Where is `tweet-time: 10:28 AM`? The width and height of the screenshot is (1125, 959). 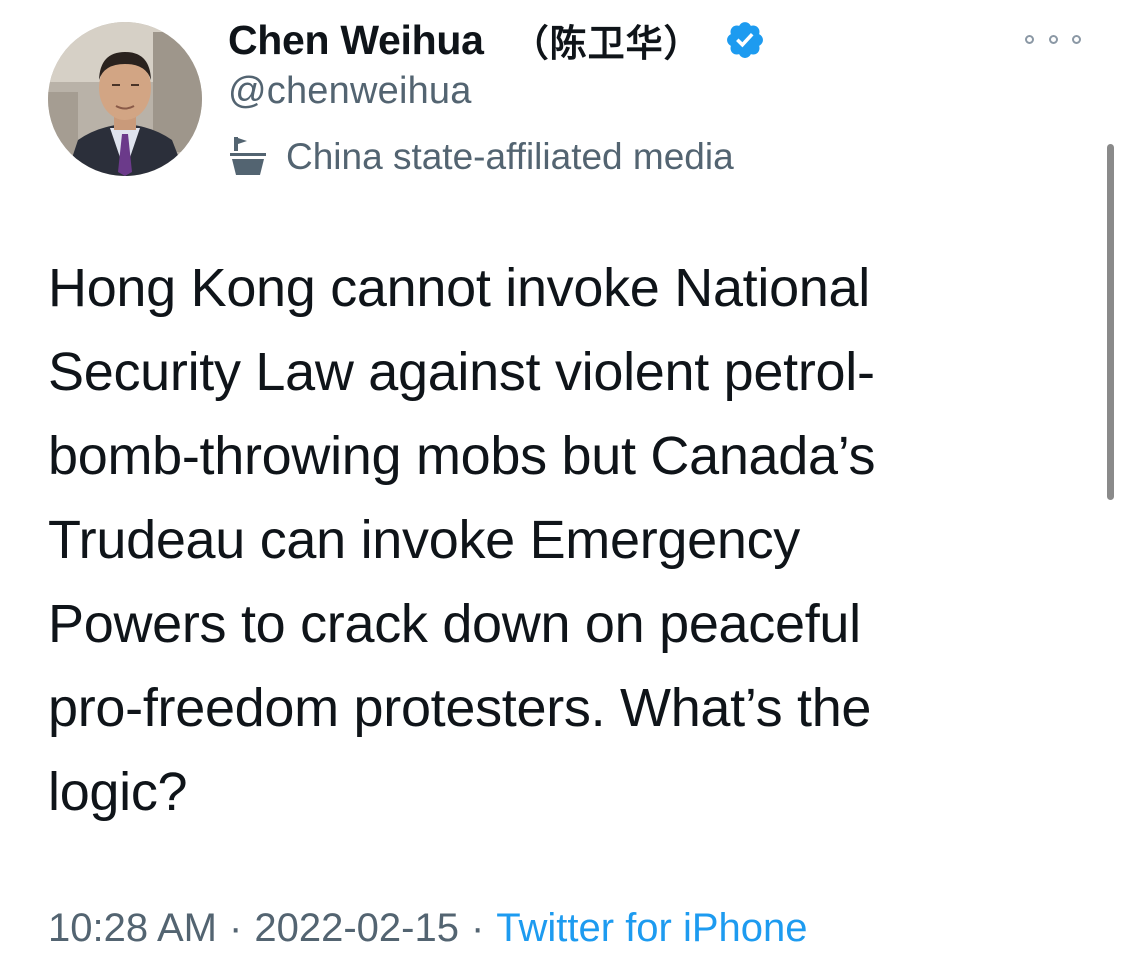 tweet-time: 10:28 AM is located at coordinates (132, 928).